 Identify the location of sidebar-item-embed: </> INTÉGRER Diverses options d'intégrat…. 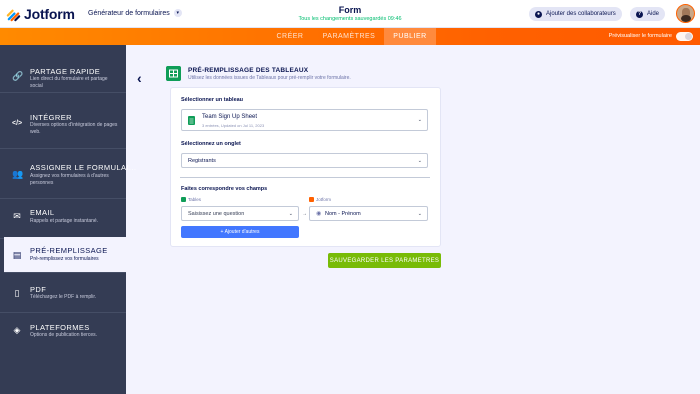
(63, 121).